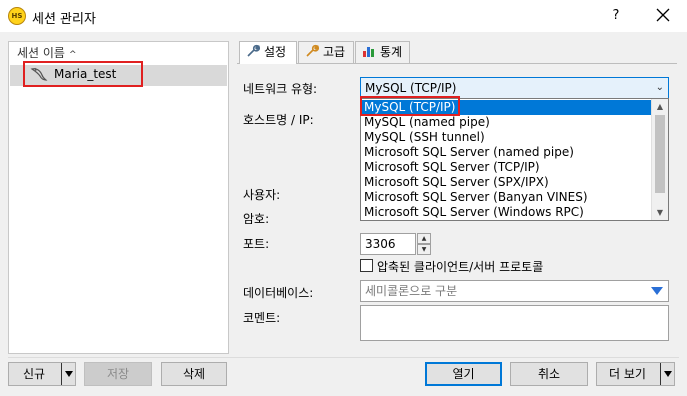 The width and height of the screenshot is (687, 396). I want to click on stepper-up-icon: ▲, so click(424, 238).